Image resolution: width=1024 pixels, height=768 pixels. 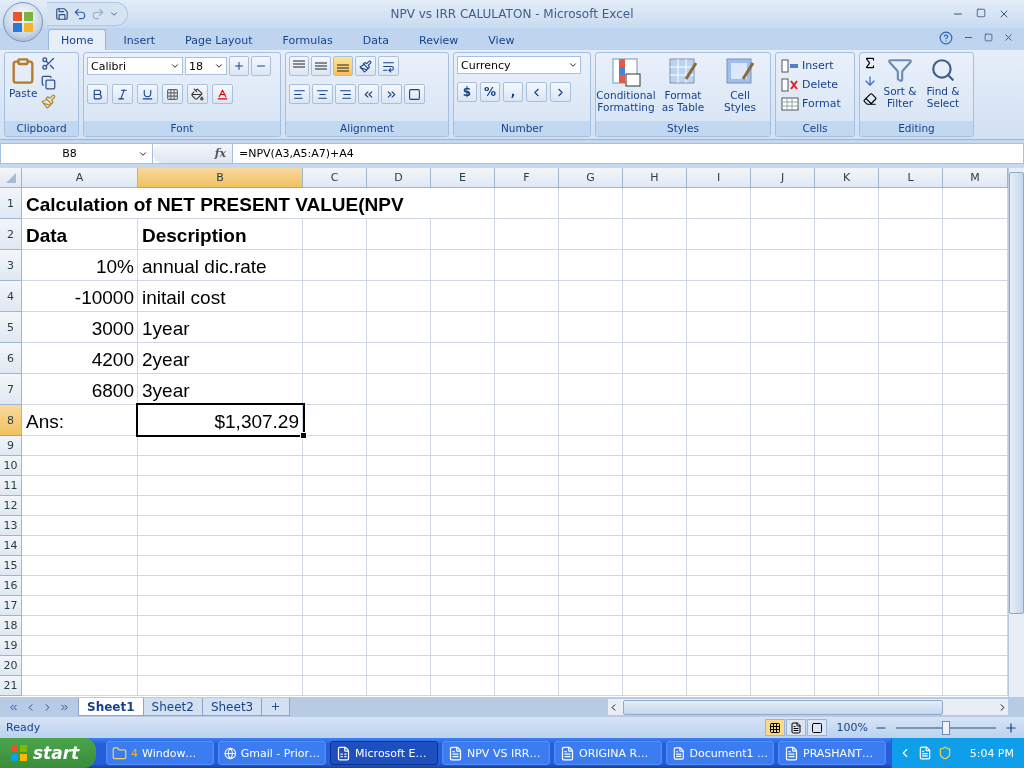 I want to click on eraser-icon, so click(x=870, y=99).